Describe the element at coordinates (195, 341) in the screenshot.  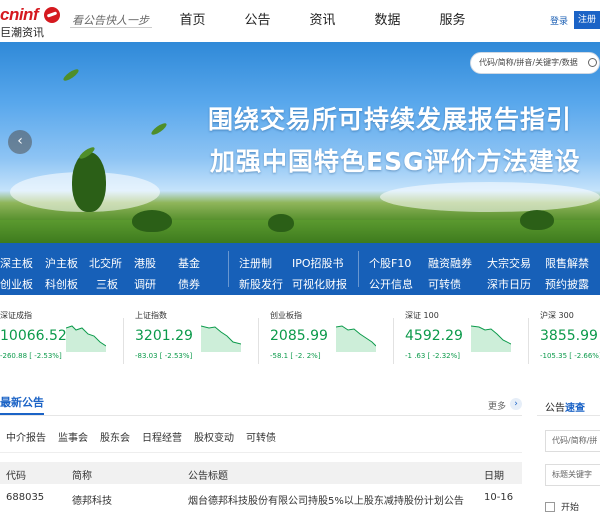
I see `index-card: 上证指数 3201.29 -83.03 [ -2.53%]` at that location.